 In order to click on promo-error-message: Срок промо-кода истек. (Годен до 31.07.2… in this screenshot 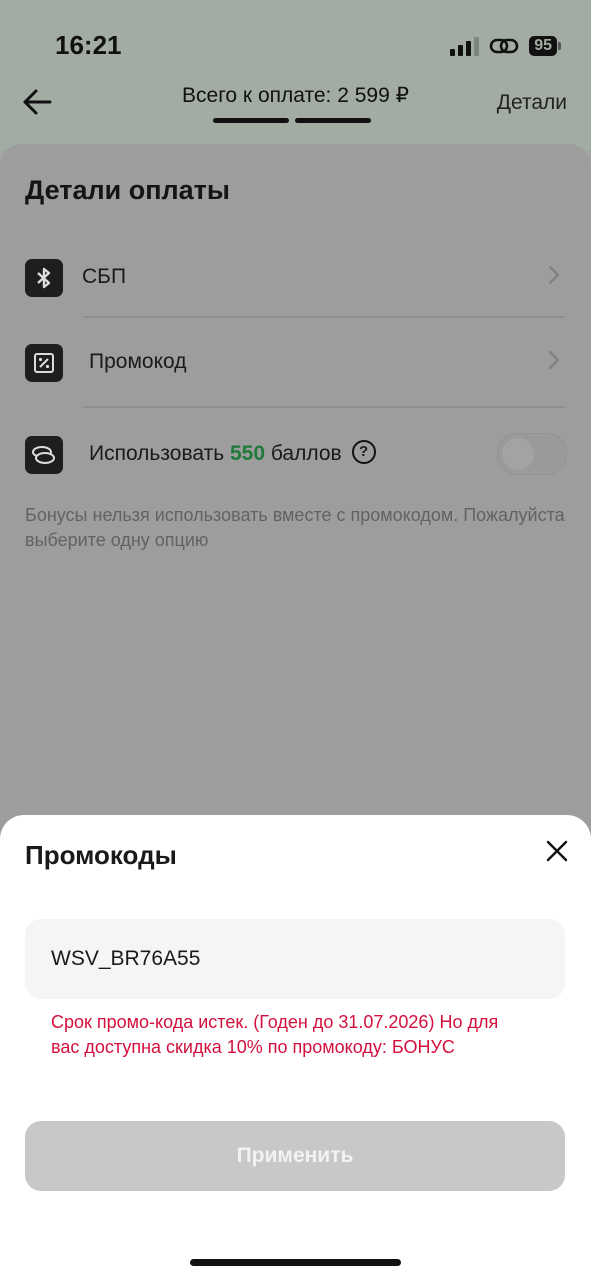, I will do `click(275, 1034)`.